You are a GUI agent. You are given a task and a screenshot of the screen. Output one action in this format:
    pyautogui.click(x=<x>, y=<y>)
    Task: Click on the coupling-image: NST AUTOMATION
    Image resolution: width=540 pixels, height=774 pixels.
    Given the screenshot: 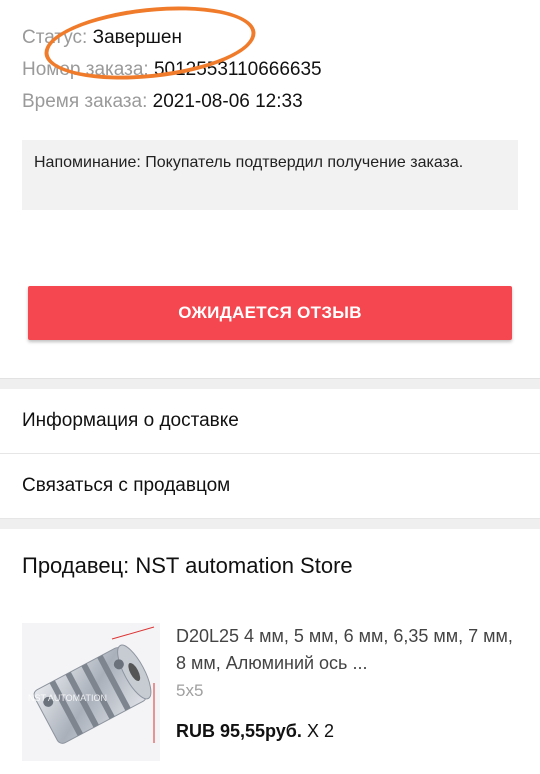 What is the action you would take?
    pyautogui.click(x=91, y=685)
    